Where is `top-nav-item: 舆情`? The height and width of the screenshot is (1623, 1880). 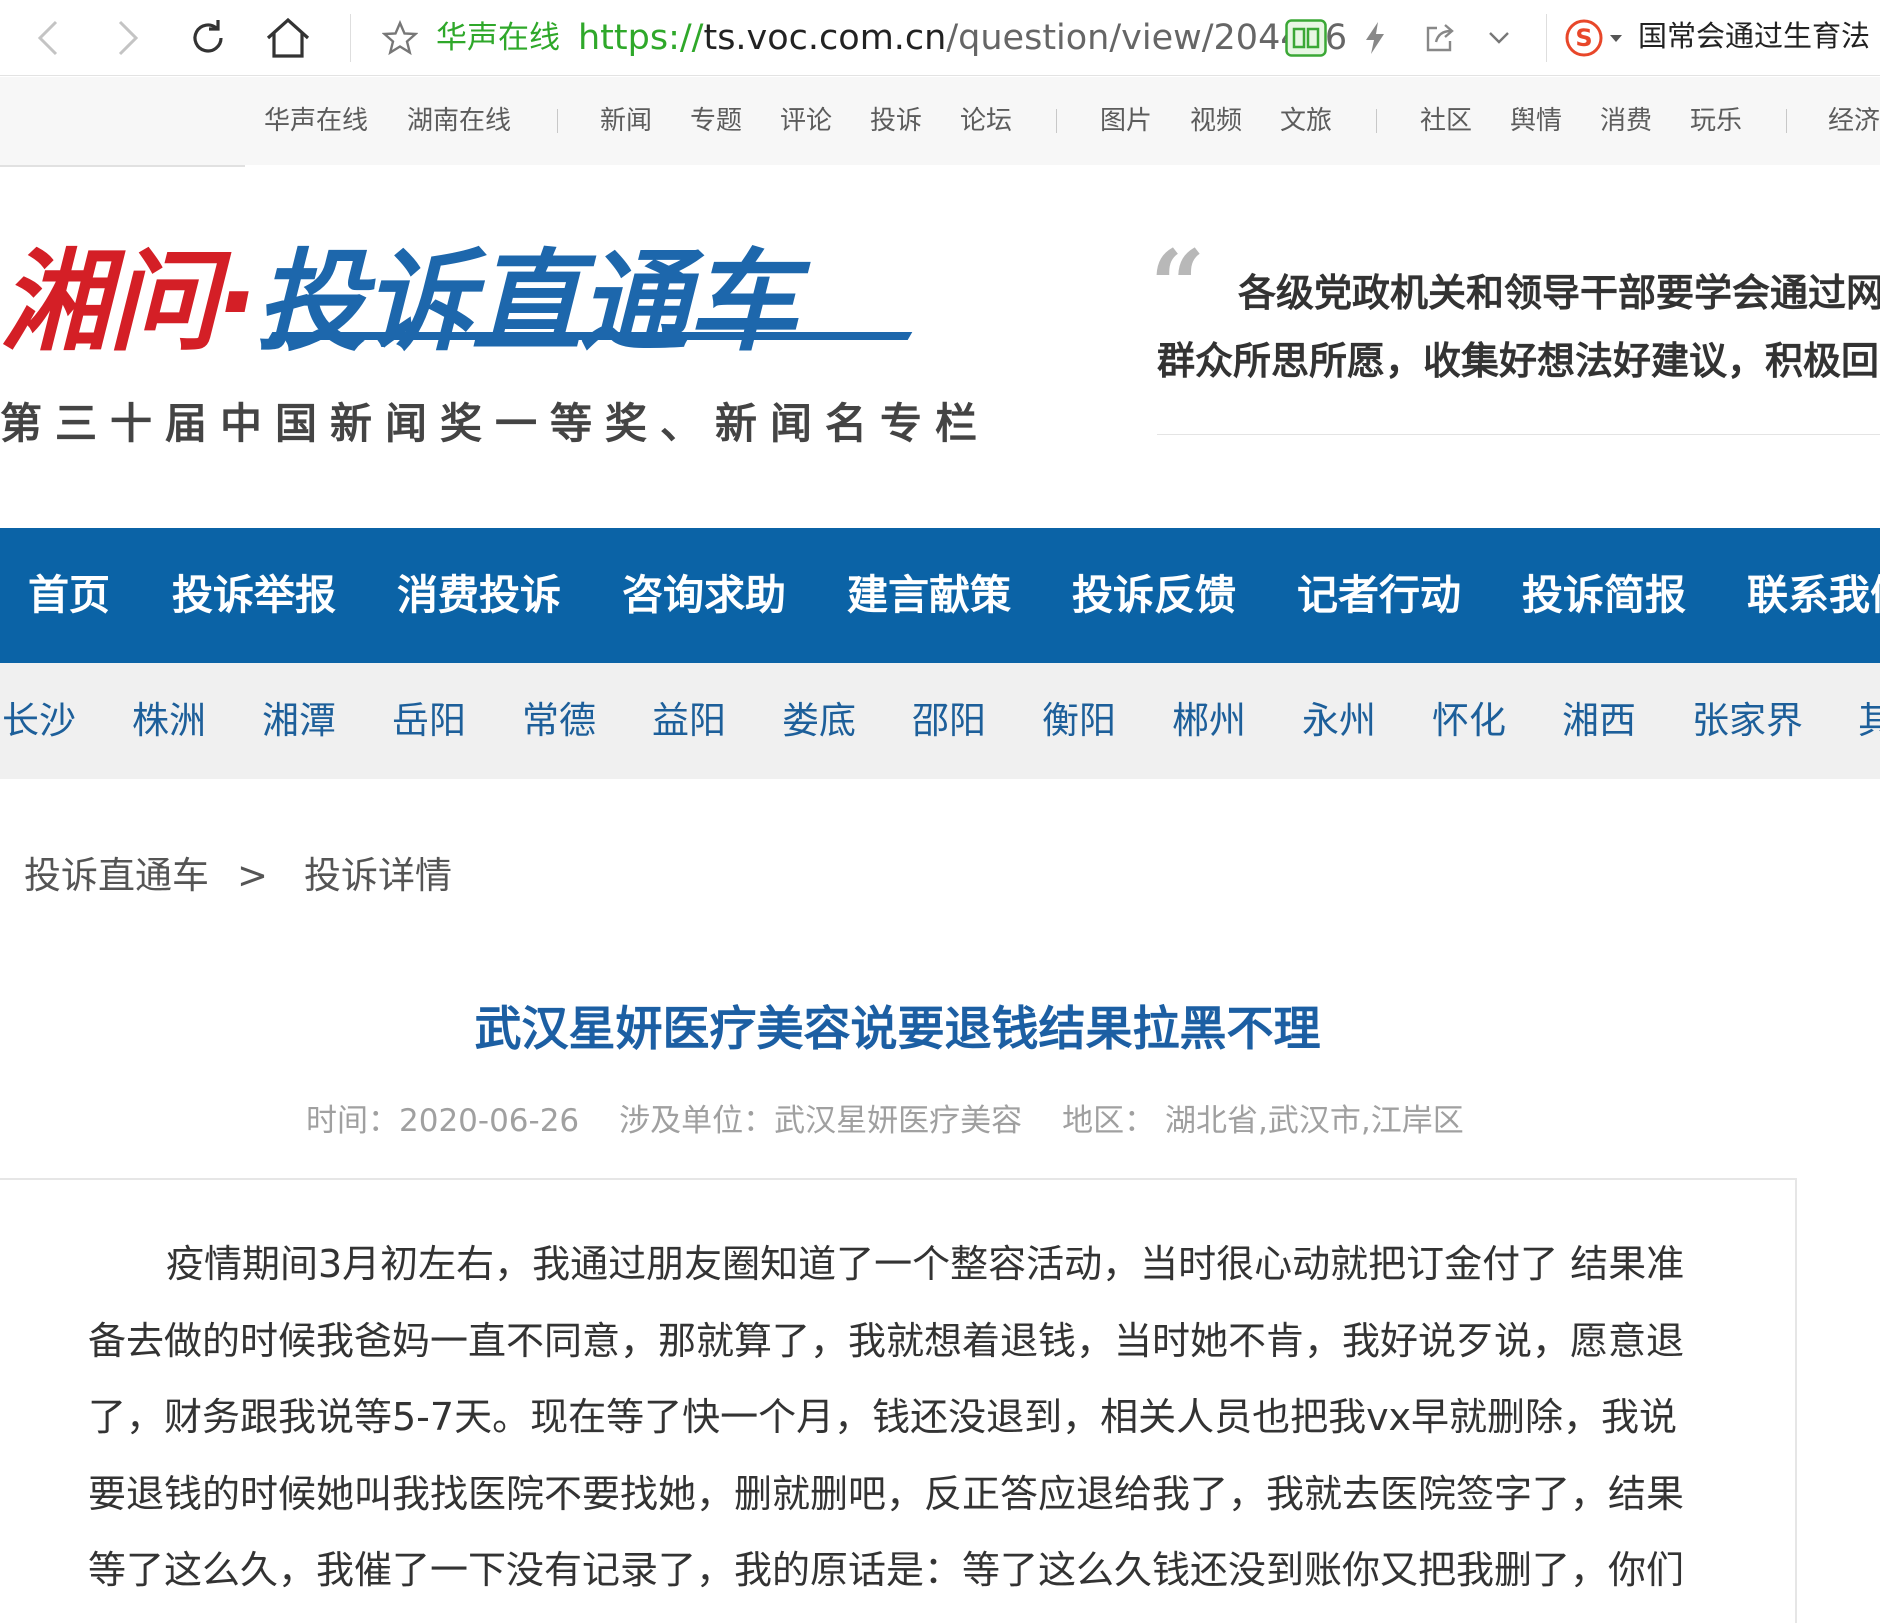
top-nav-item: 舆情 is located at coordinates (1536, 121).